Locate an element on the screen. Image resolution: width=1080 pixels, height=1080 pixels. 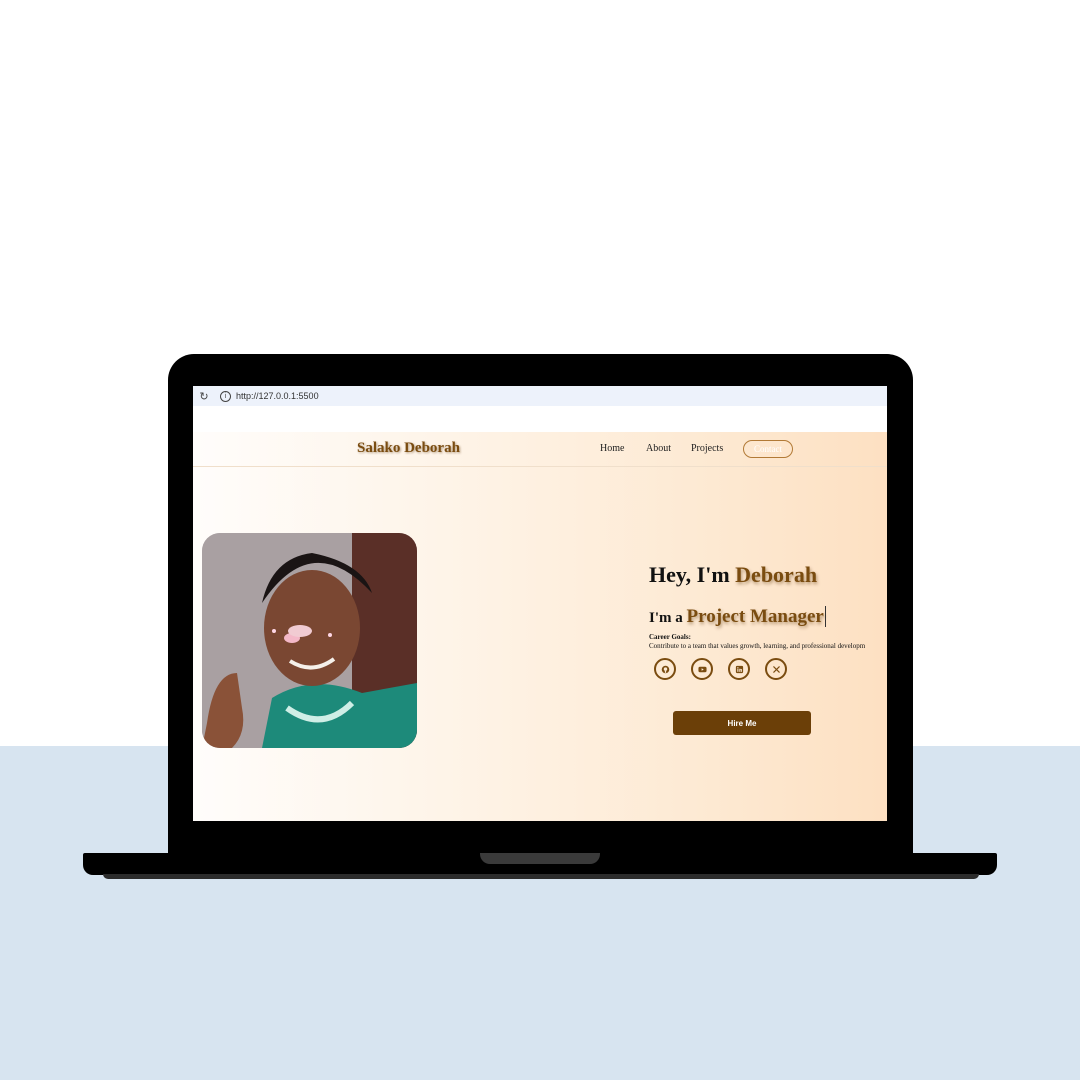
role-prefix: I'm a is located at coordinates (668, 618).